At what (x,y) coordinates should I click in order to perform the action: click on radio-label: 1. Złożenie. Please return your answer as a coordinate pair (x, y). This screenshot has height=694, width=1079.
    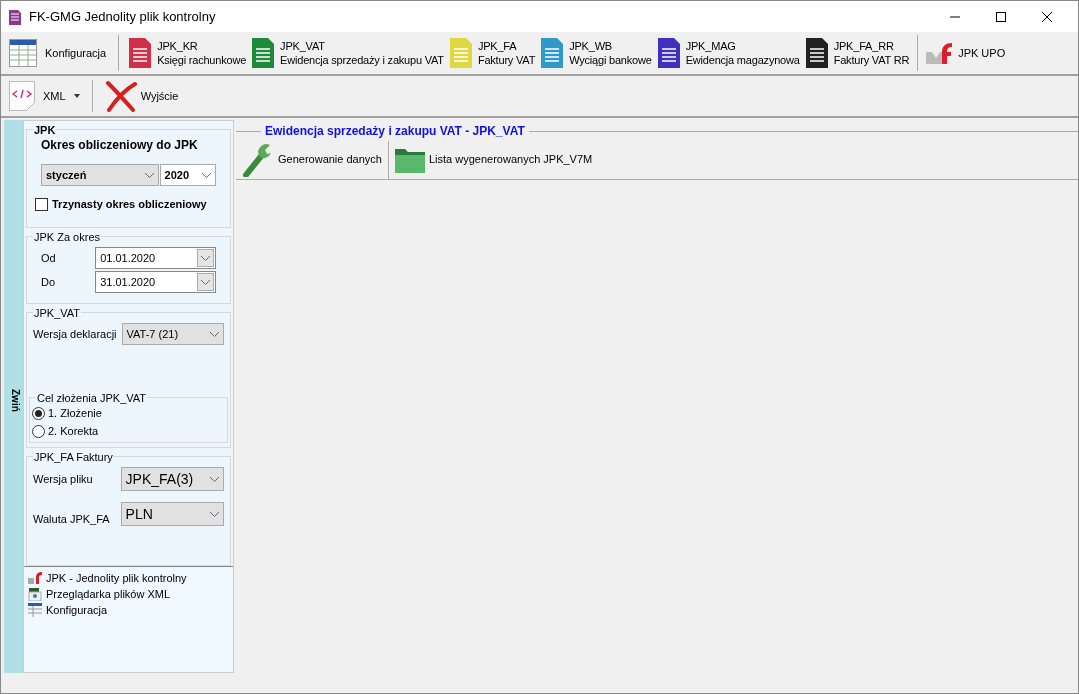
    Looking at the image, I should click on (75, 413).